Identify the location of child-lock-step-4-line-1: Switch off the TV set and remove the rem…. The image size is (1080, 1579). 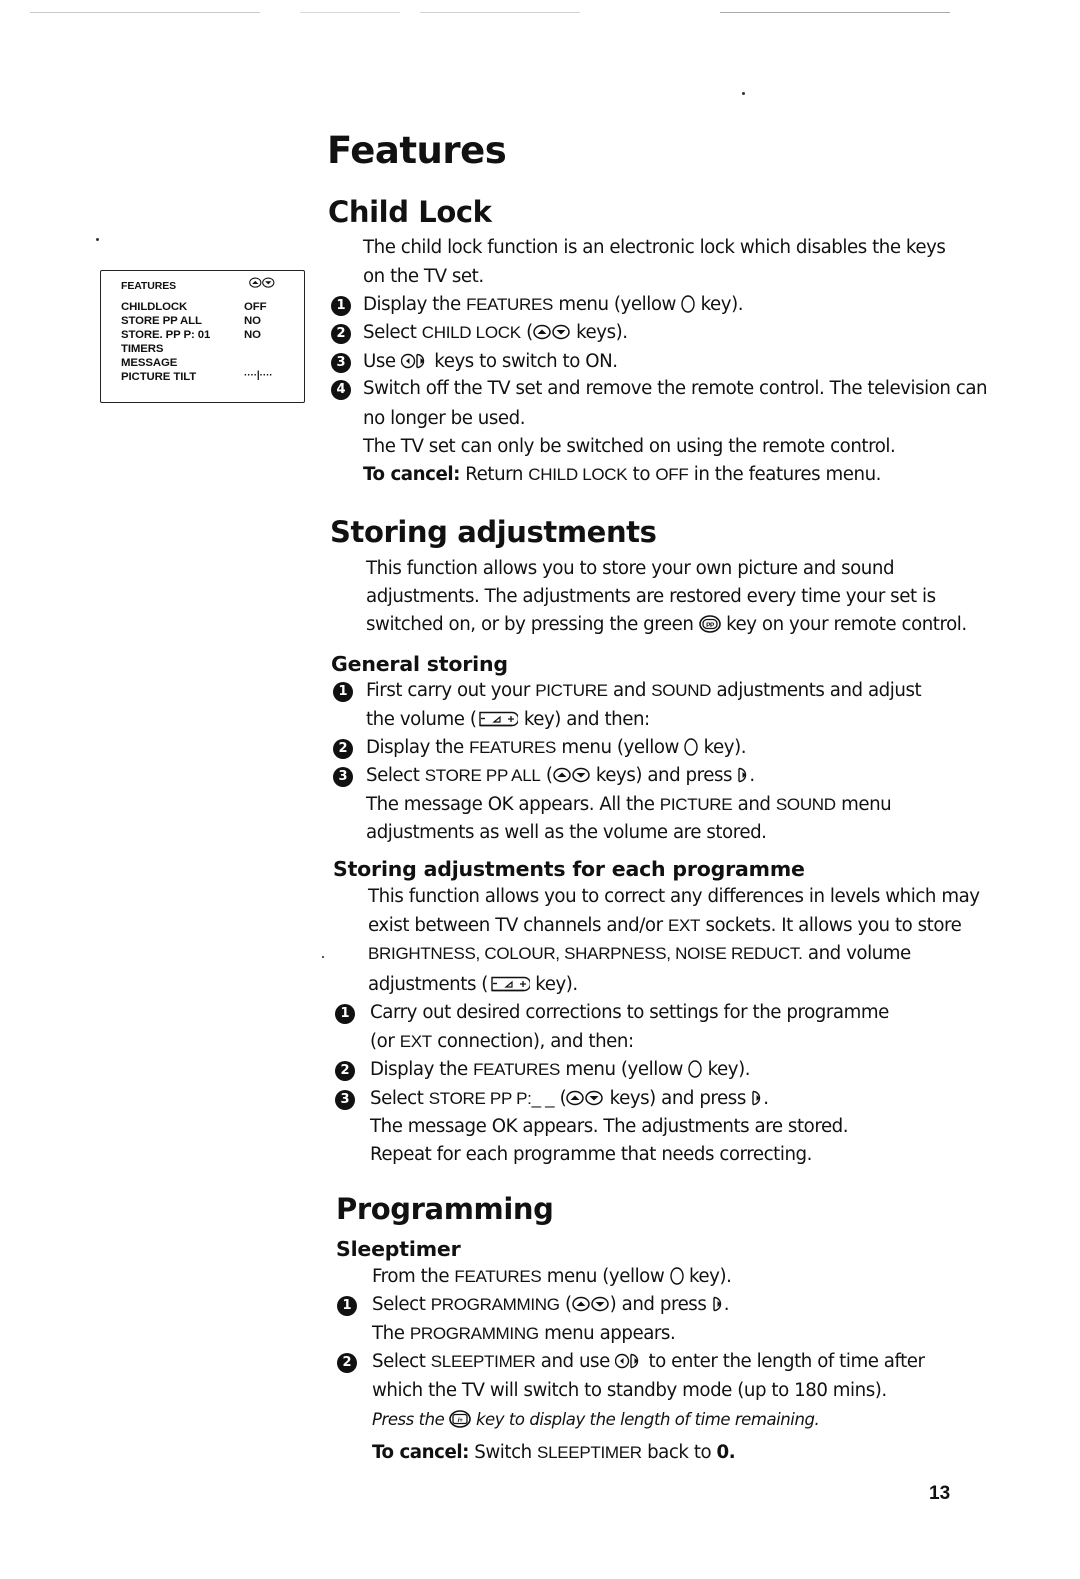
(675, 388).